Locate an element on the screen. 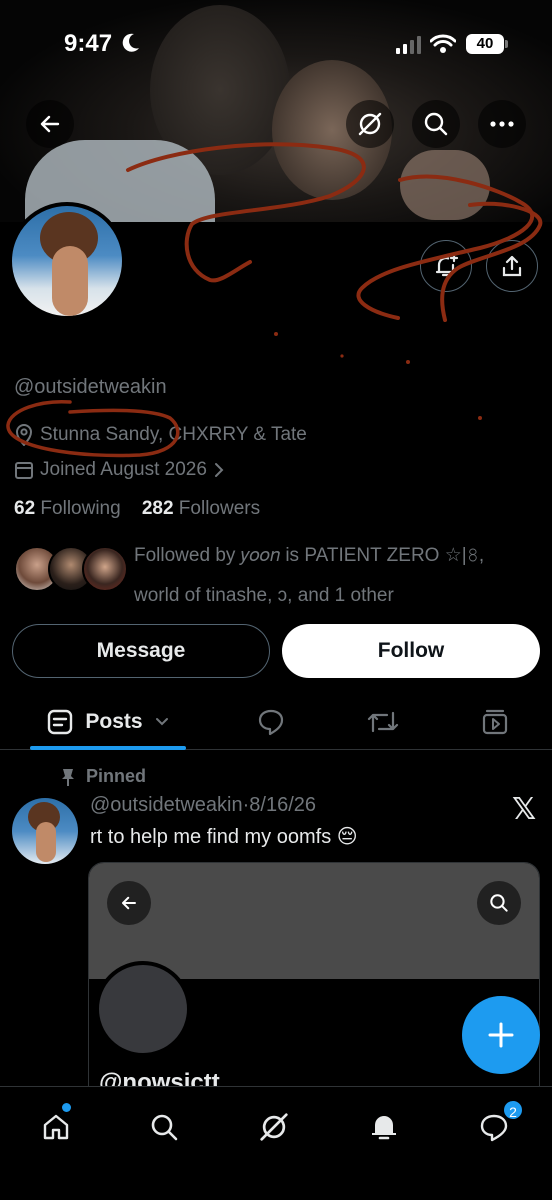 This screenshot has width=552, height=1200. mutual-followers-avatars is located at coordinates (71, 571).